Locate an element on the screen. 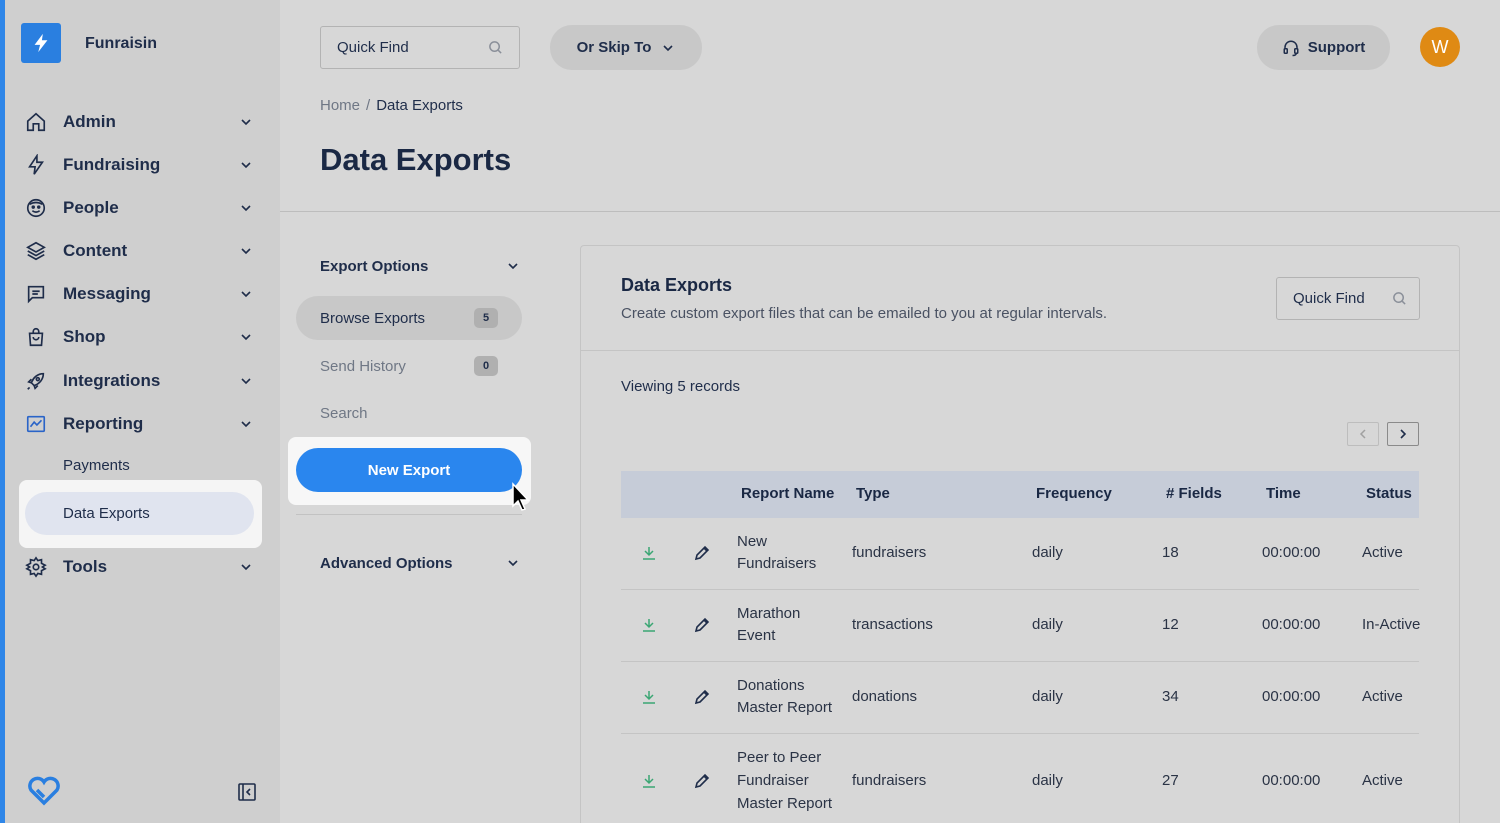  sidebar-item-label: Messaging is located at coordinates (107, 293).